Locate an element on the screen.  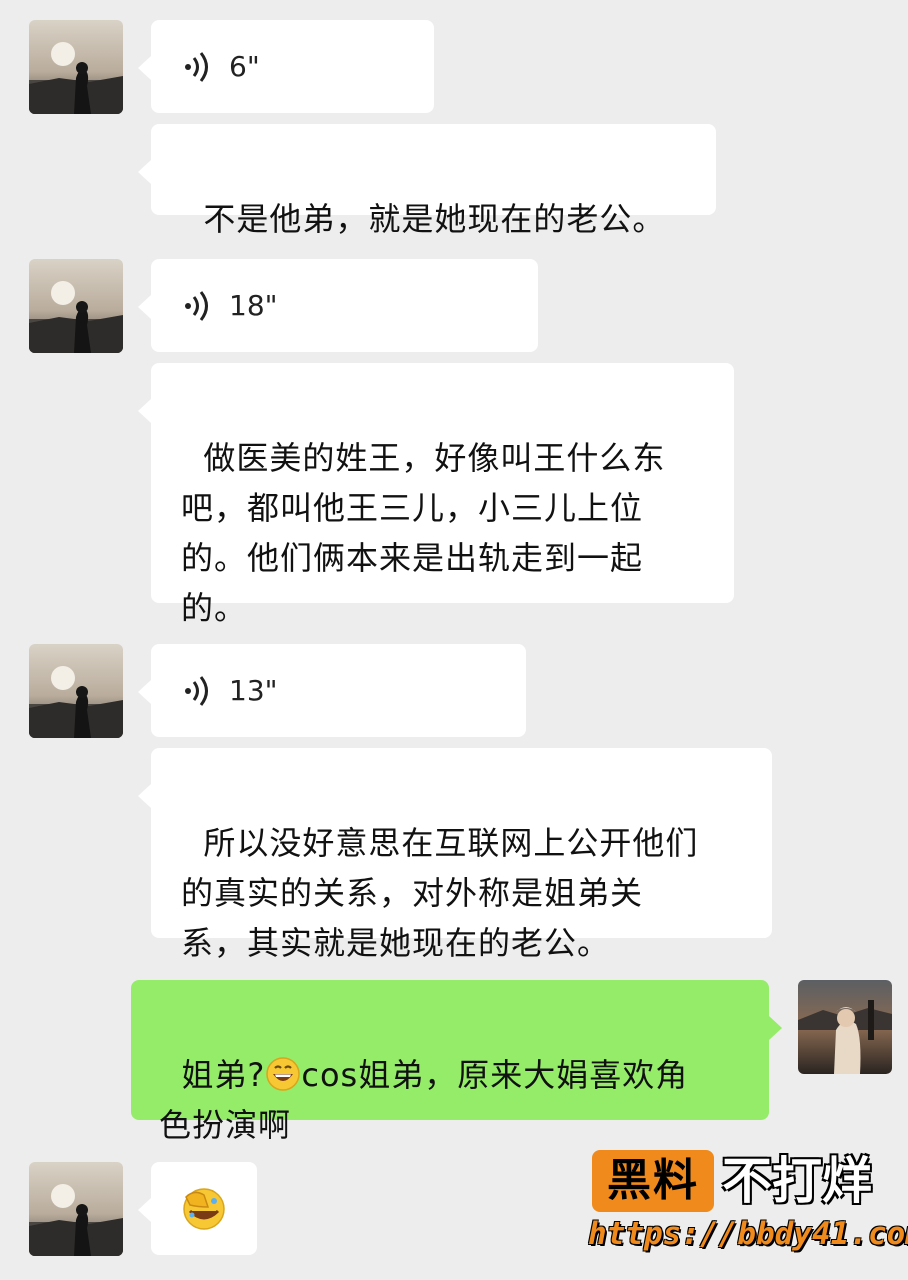
grinning-emoji-icon is located at coordinates (283, 1074).